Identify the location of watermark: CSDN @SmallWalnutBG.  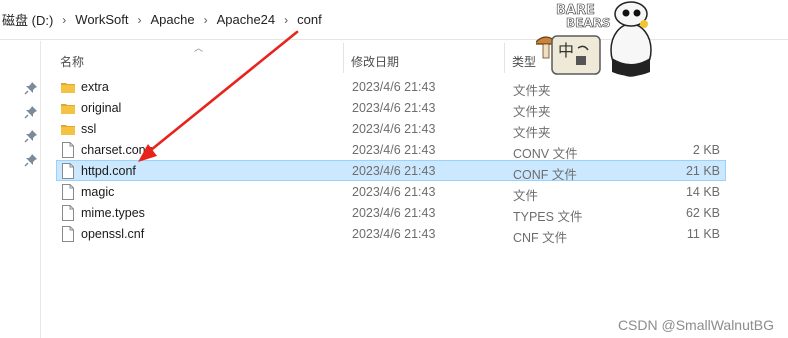
(695, 325).